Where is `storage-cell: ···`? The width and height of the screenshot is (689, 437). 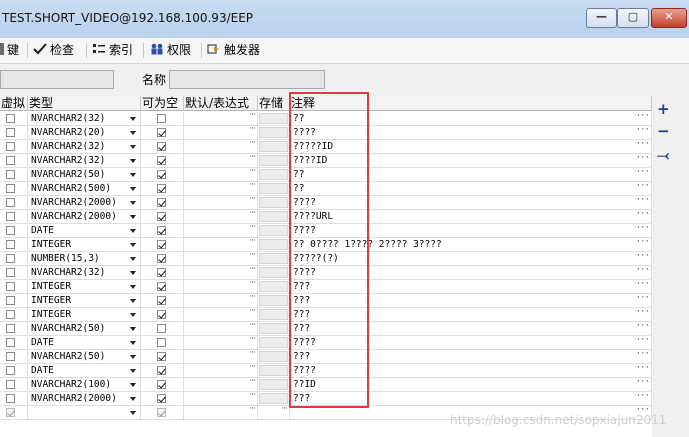 storage-cell: ··· is located at coordinates (274, 413).